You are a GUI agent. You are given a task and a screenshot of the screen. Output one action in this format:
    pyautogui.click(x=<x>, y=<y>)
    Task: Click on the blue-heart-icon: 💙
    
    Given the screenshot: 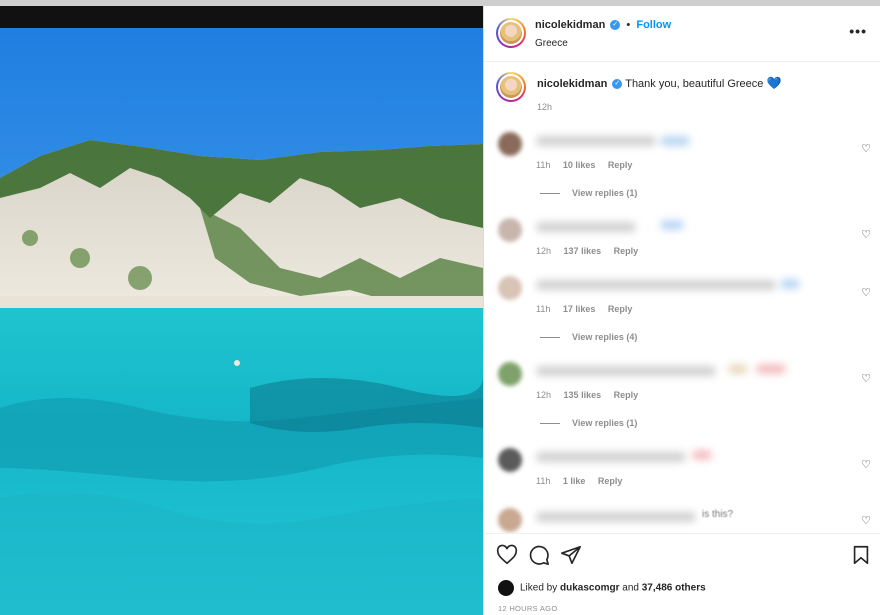 What is the action you would take?
    pyautogui.click(x=774, y=83)
    